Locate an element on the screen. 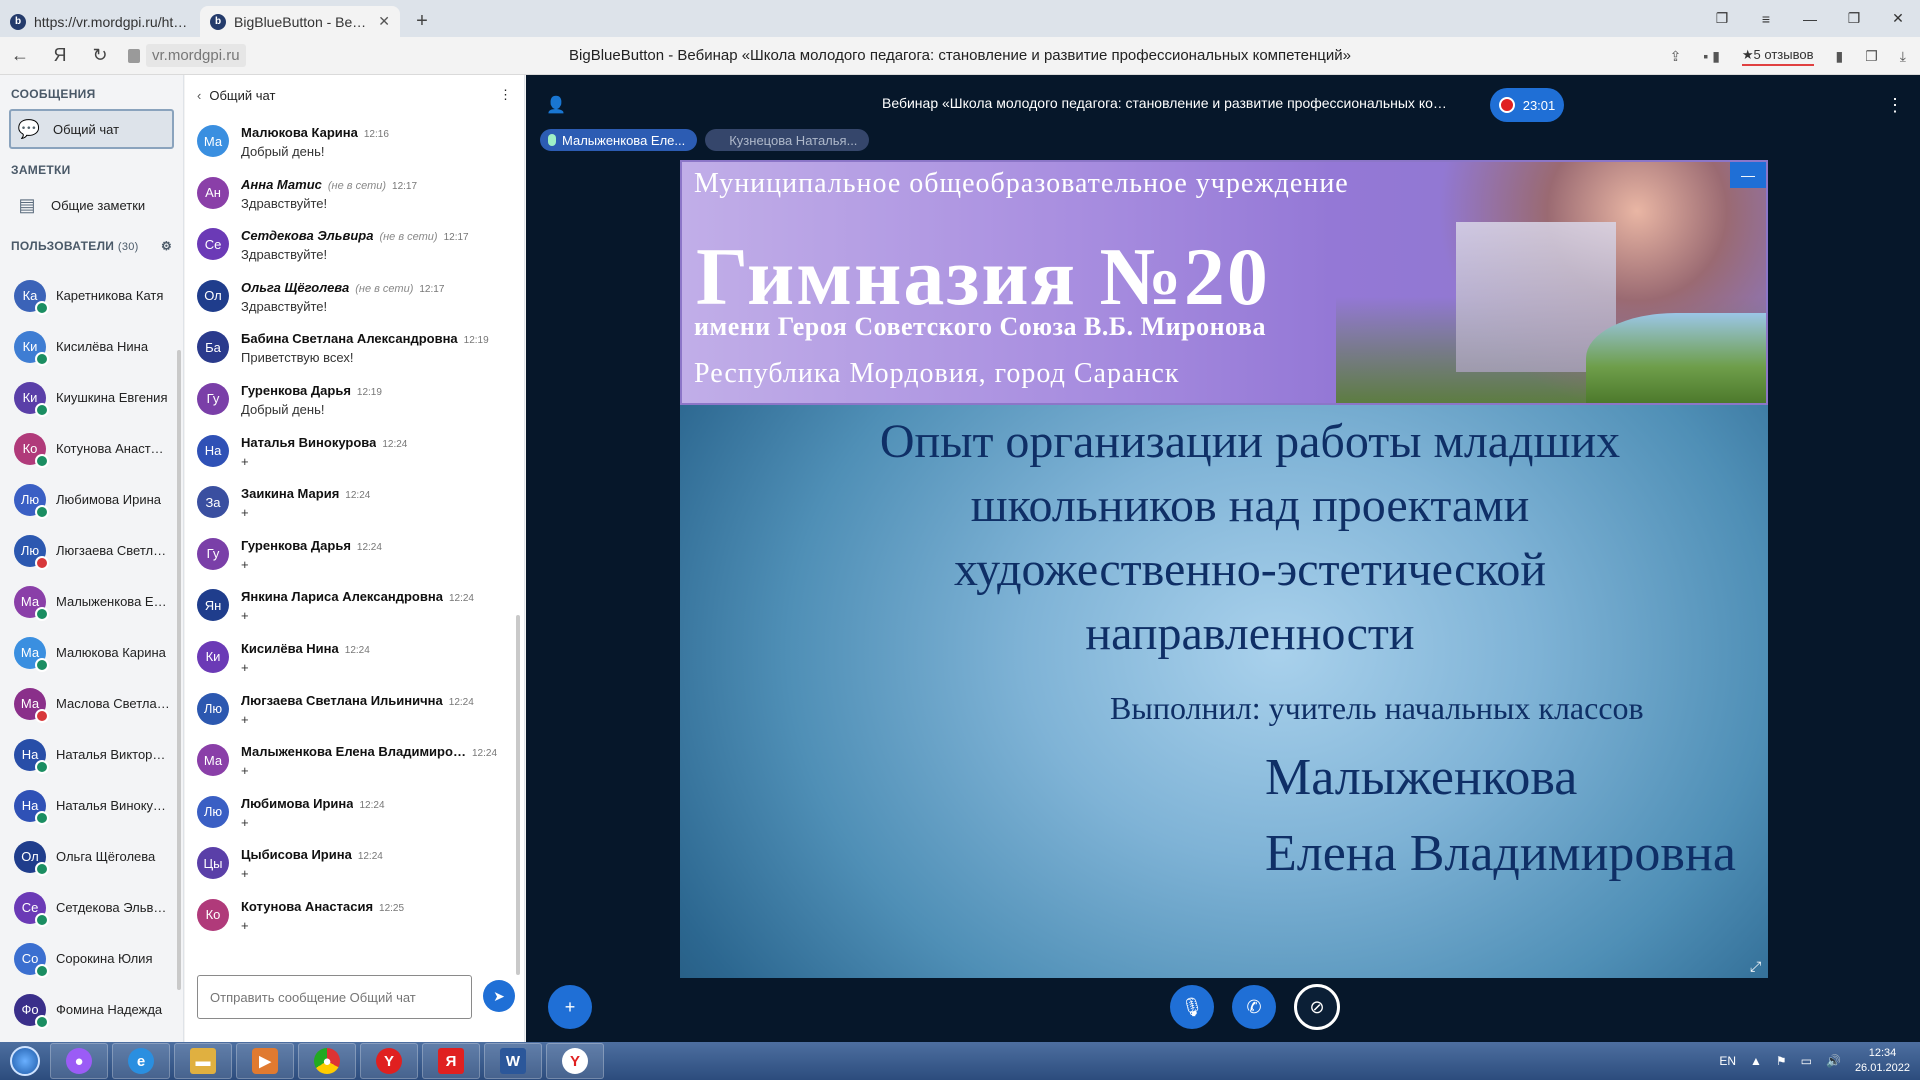 The width and height of the screenshot is (1920, 1080). user-list-item: Со Сорокина Юлия is located at coordinates (89, 958).